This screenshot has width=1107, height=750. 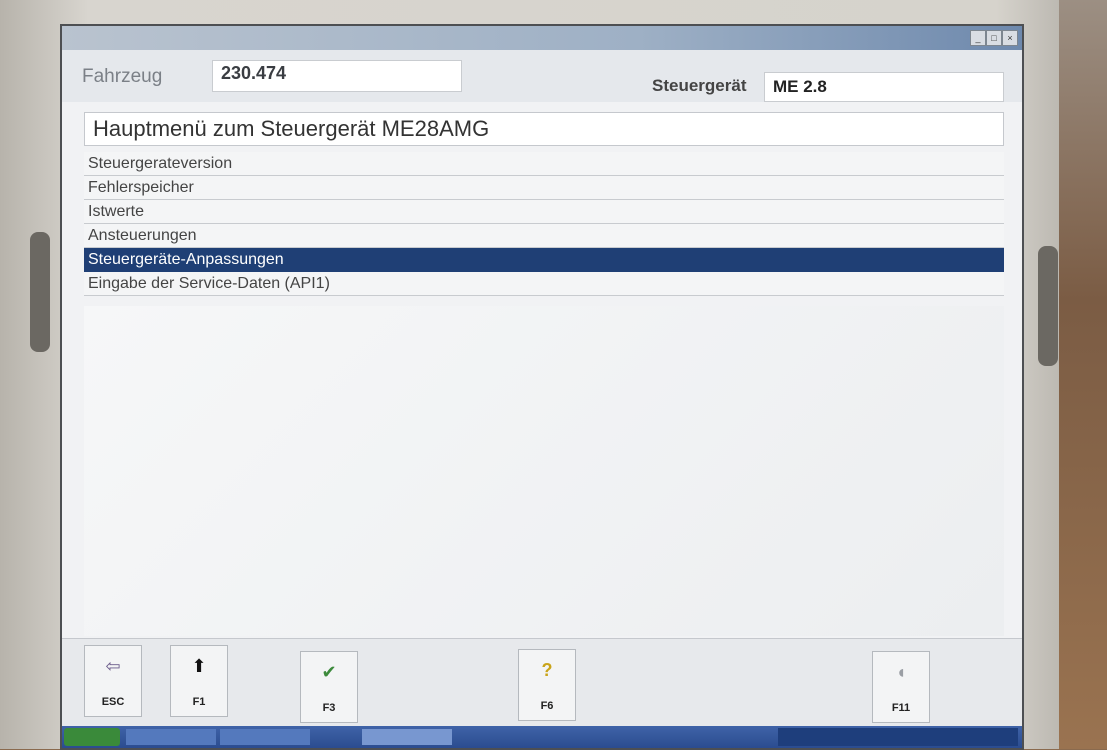 I want to click on f6-button-label: F6, so click(x=547, y=706).